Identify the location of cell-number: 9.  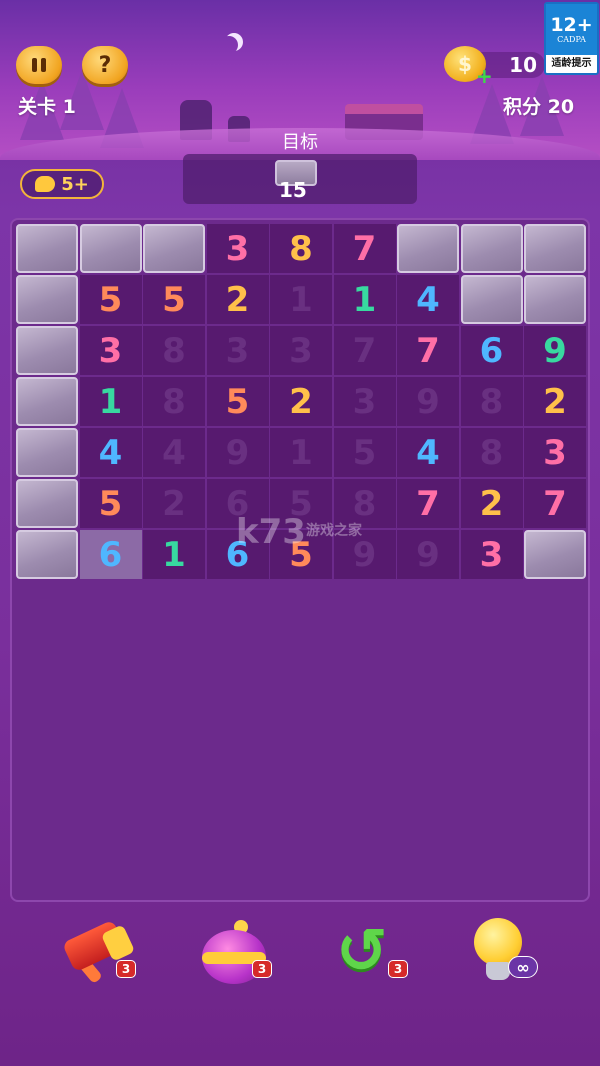
(364, 554).